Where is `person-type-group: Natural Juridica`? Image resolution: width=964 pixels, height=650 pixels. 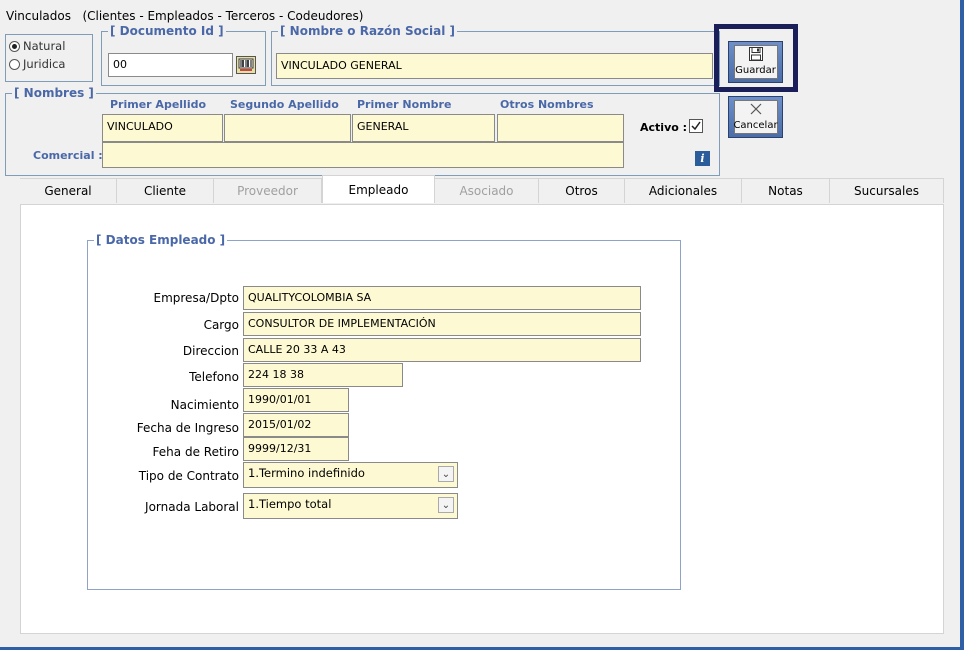
person-type-group: Natural Juridica is located at coordinates (49, 58).